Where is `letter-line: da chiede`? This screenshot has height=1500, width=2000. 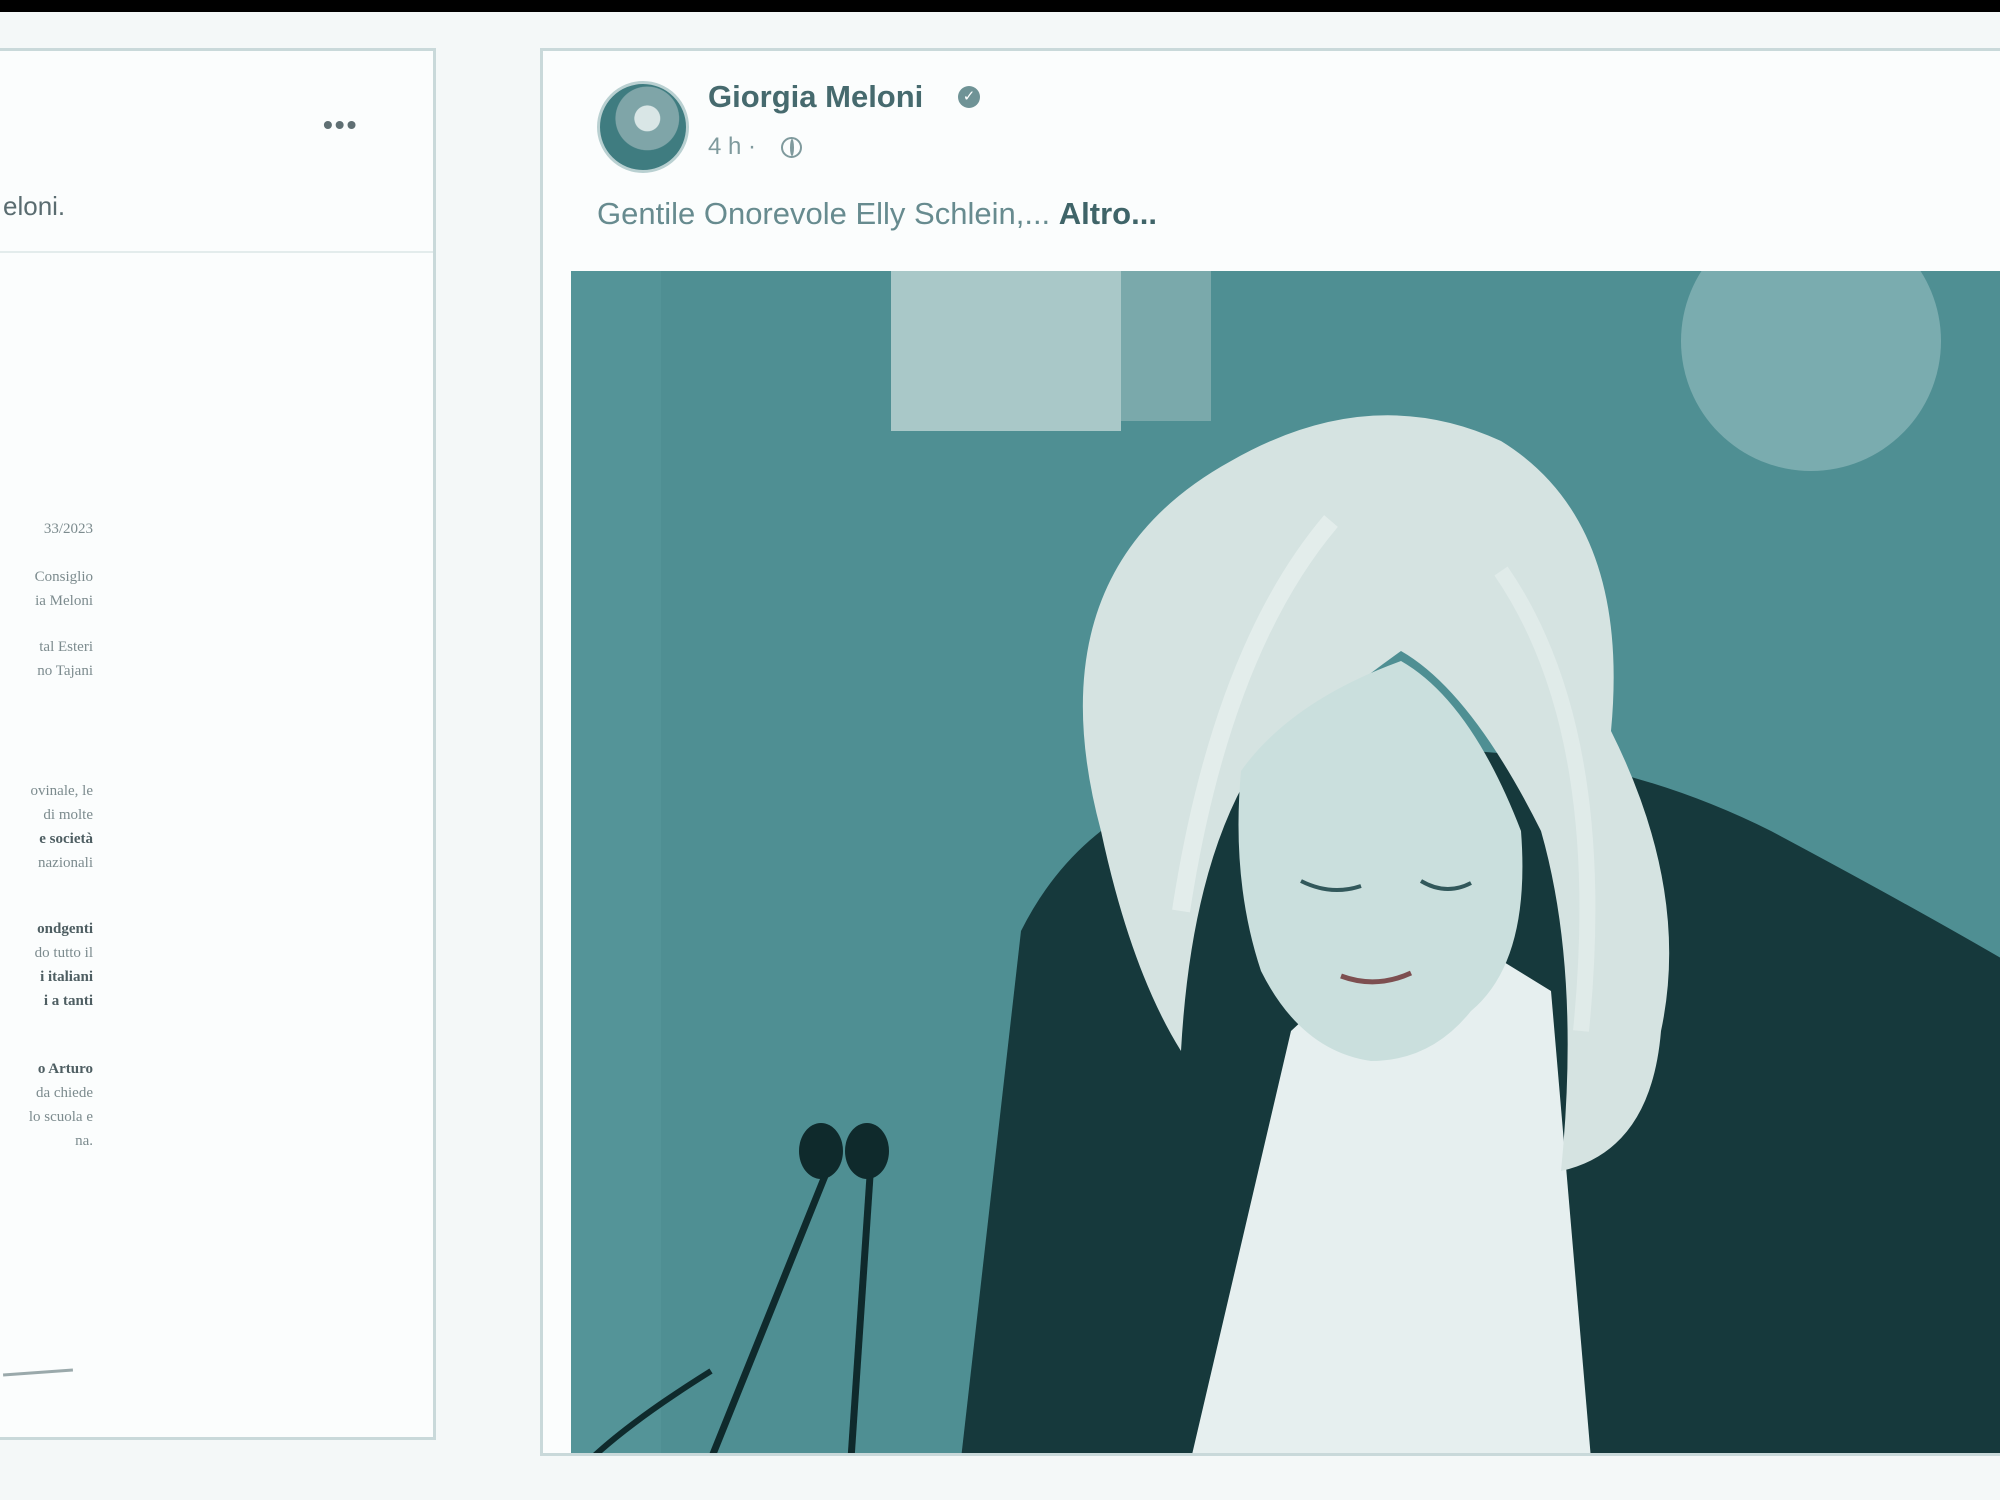 letter-line: da chiede is located at coordinates (64, 1093).